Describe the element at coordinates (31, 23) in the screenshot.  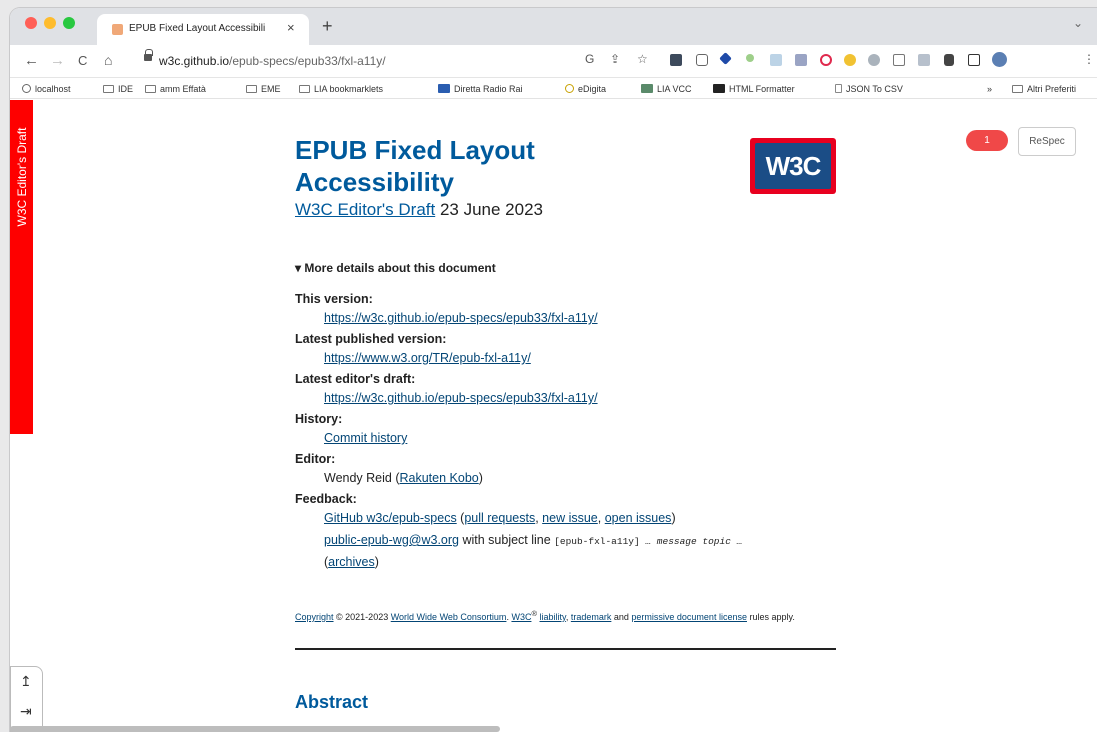
I see `close-window-button` at that location.